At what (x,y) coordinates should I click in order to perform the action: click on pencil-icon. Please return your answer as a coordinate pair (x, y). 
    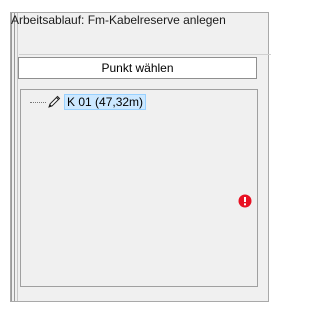
    Looking at the image, I should click on (54, 102).